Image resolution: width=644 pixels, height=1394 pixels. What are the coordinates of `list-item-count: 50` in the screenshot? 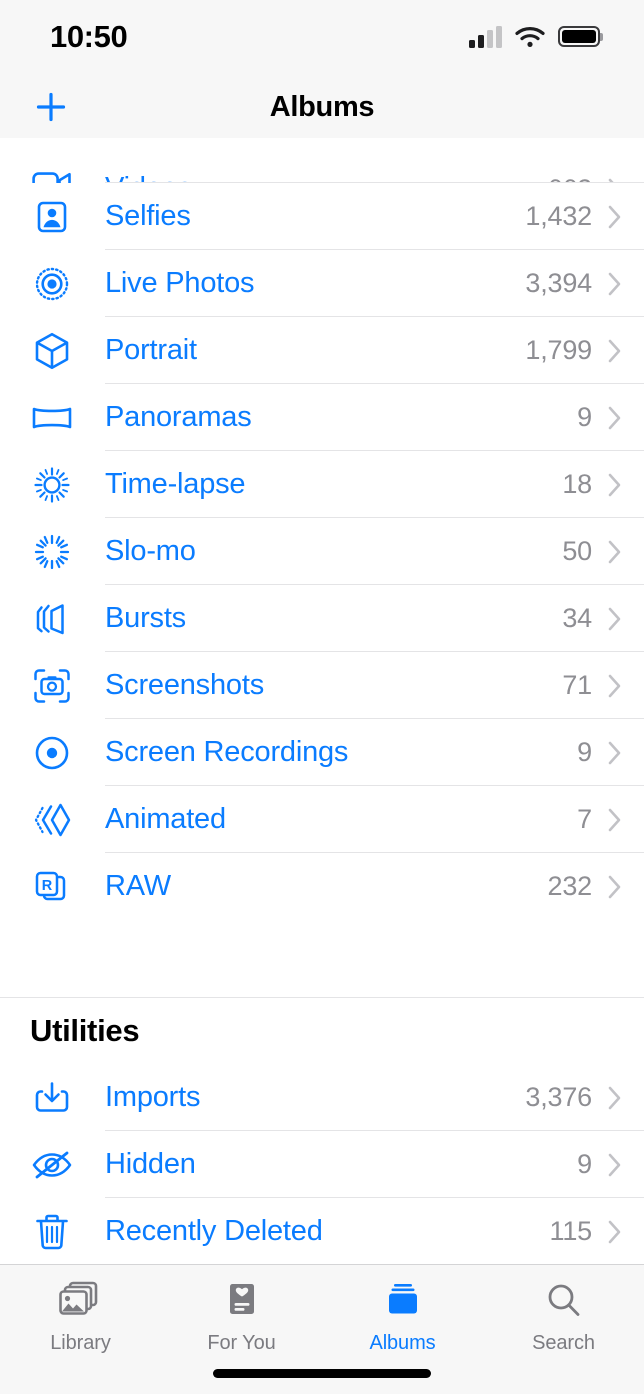 It's located at (577, 551).